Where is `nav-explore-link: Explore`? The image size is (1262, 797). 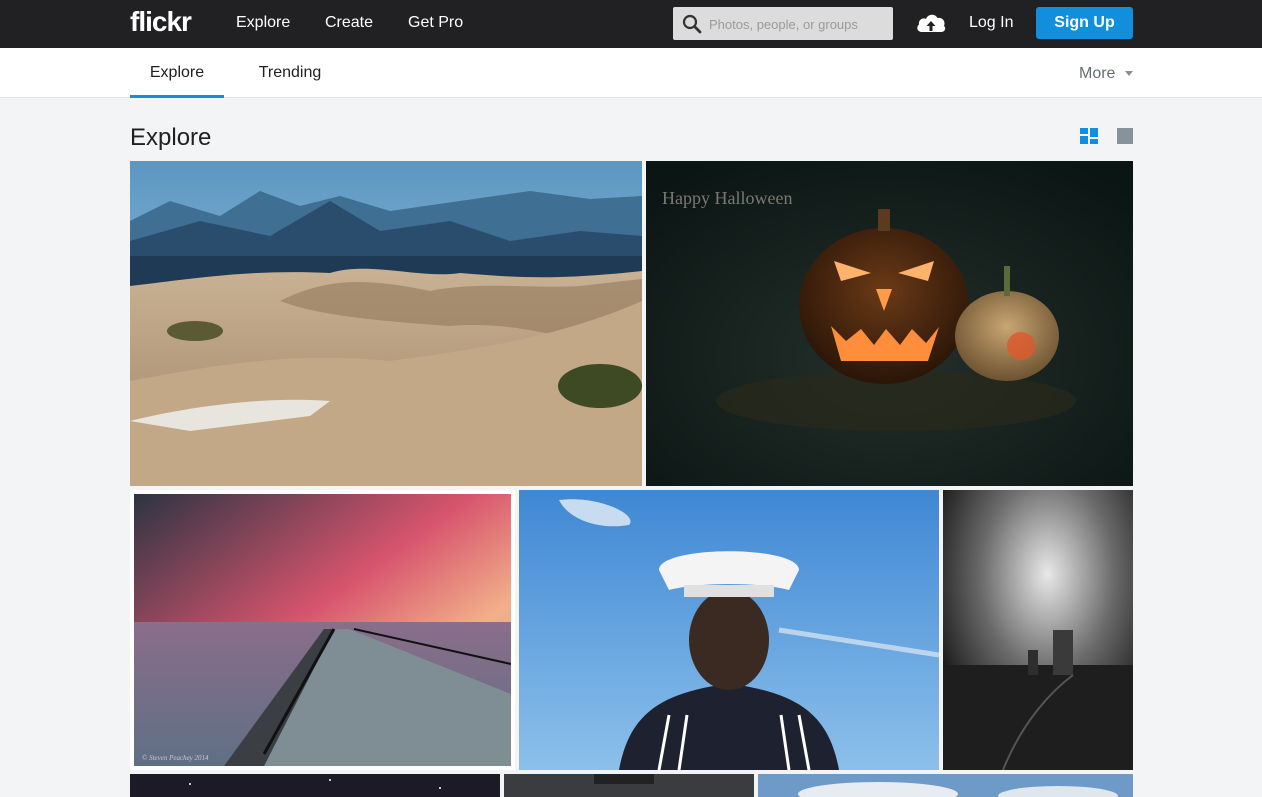 nav-explore-link: Explore is located at coordinates (263, 23).